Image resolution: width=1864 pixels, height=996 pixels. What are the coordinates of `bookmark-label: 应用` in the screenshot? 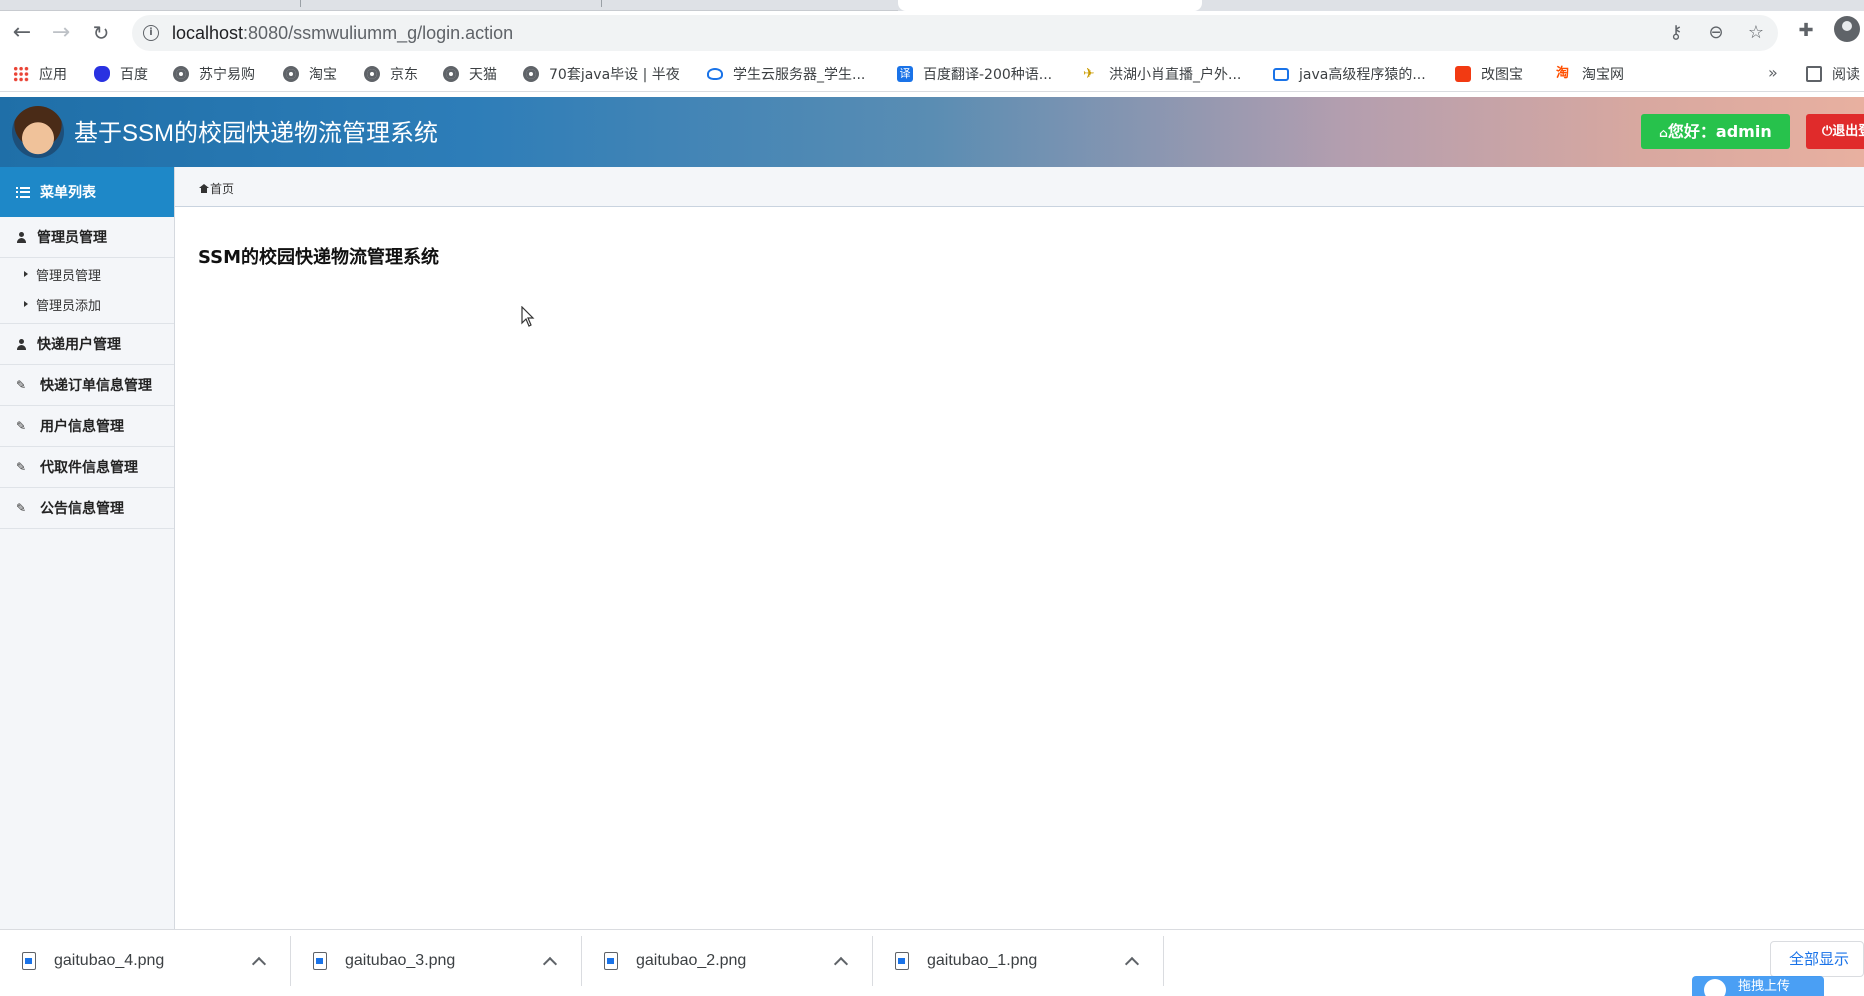 It's located at (53, 75).